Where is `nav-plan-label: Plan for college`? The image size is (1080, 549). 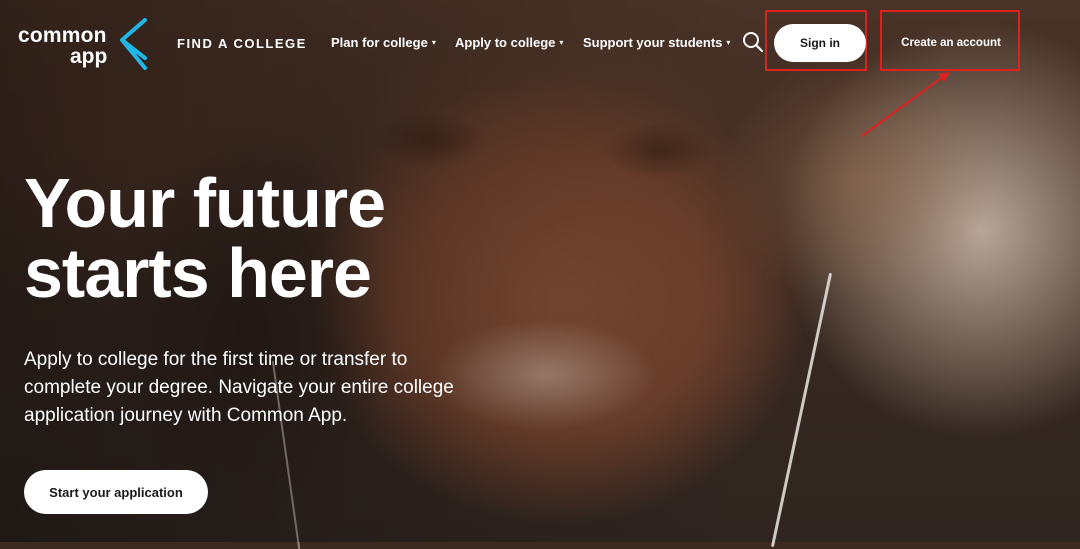 nav-plan-label: Plan for college is located at coordinates (379, 42).